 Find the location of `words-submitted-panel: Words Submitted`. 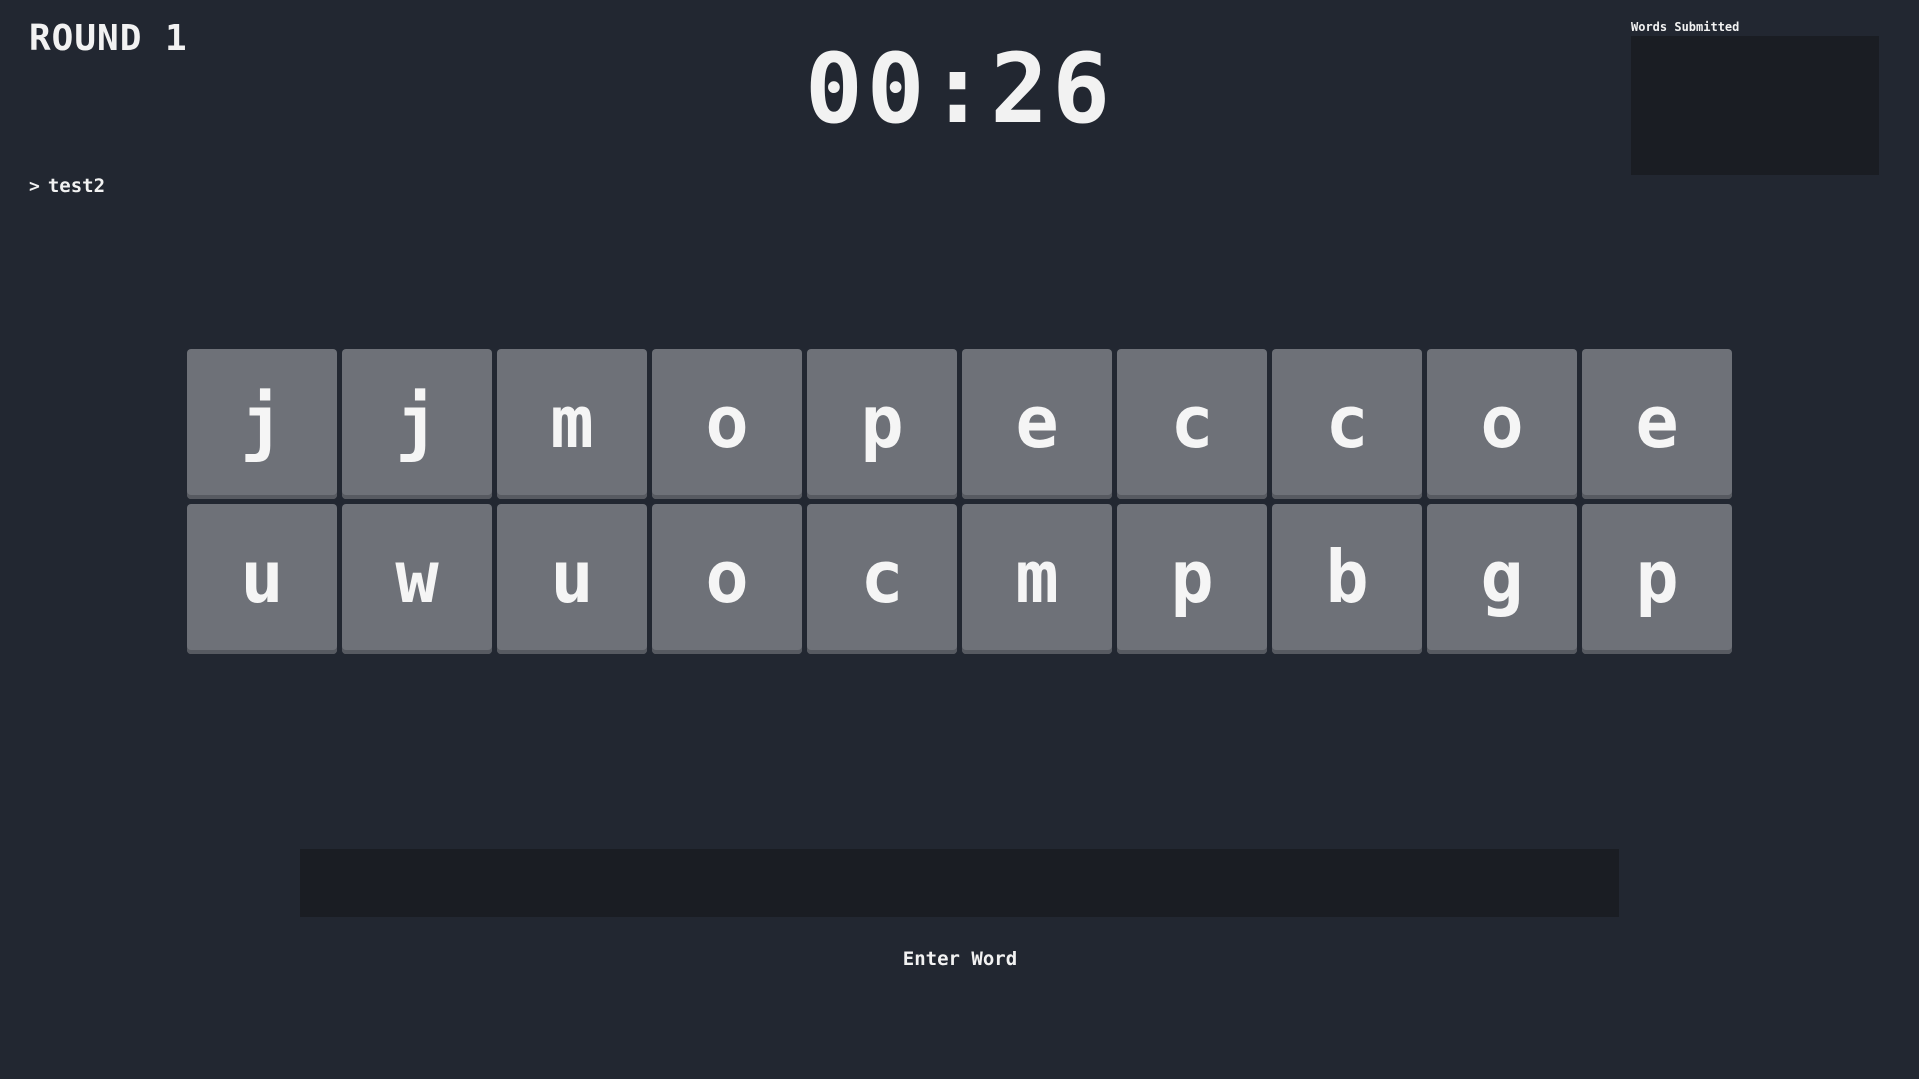

words-submitted-panel: Words Submitted is located at coordinates (1755, 97).